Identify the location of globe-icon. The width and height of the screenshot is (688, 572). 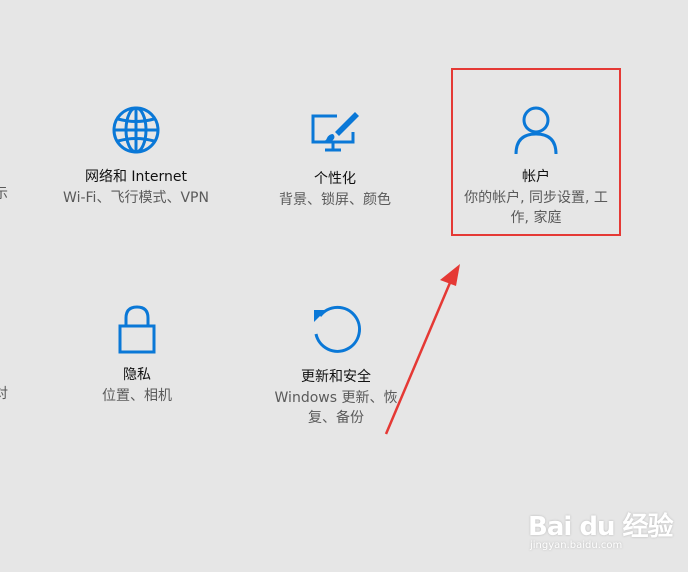
(136, 130).